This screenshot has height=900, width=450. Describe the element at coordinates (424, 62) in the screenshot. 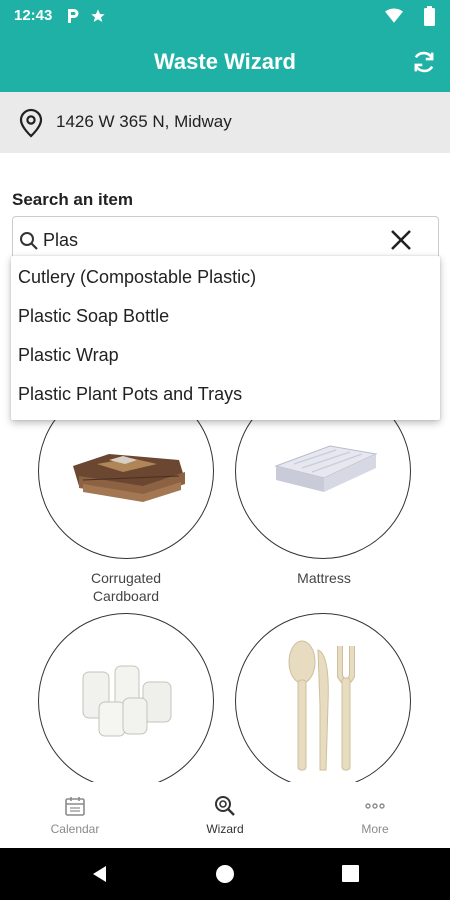

I see `refresh-icon` at that location.